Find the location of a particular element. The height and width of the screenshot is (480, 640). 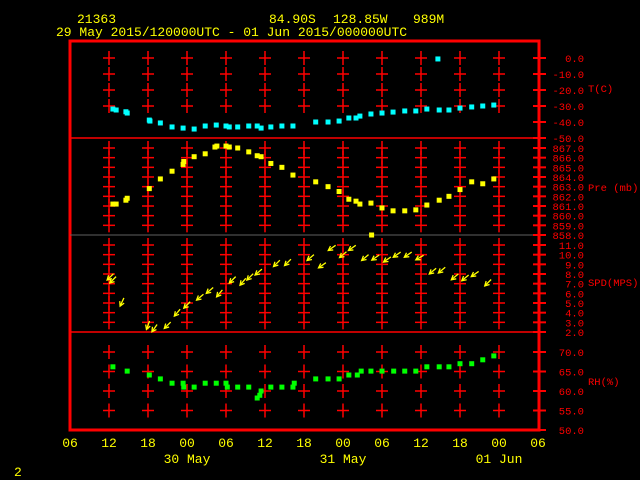

station-elevation: 989M is located at coordinates (428, 19).